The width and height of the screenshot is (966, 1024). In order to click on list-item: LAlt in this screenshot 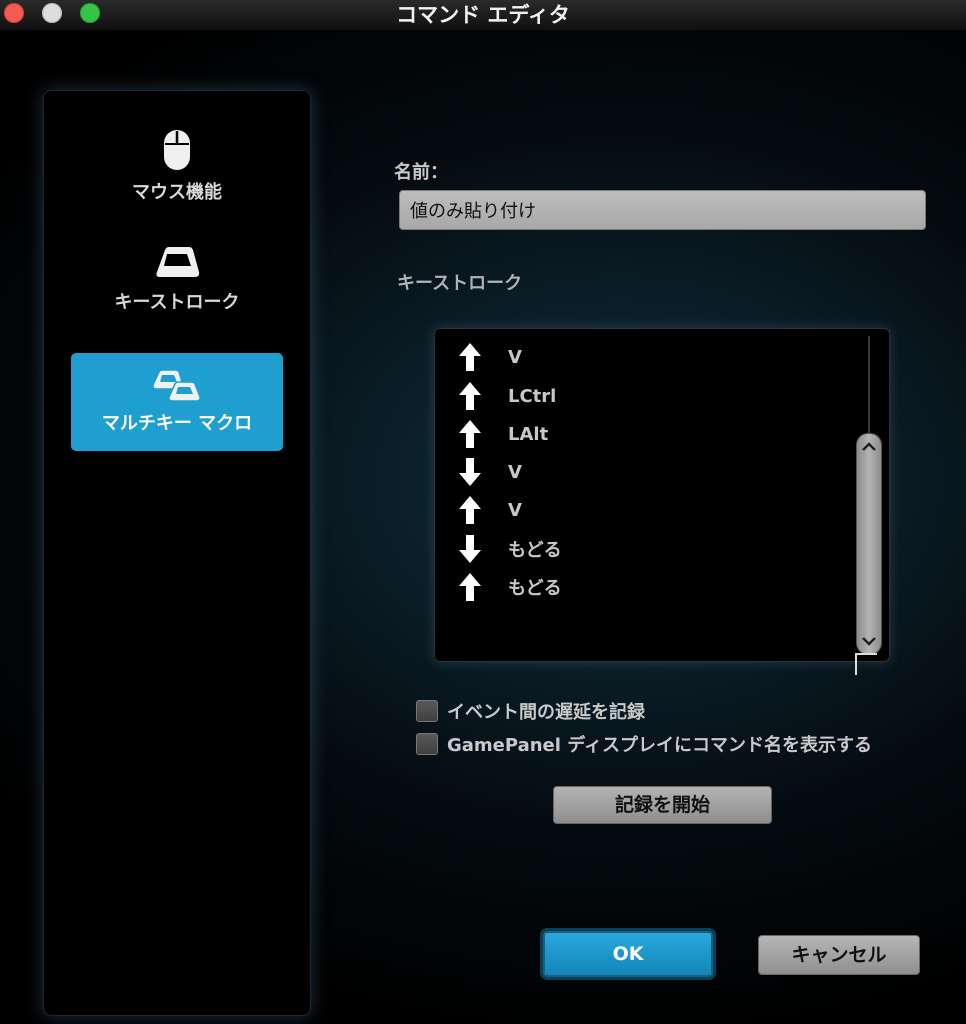, I will do `click(503, 434)`.